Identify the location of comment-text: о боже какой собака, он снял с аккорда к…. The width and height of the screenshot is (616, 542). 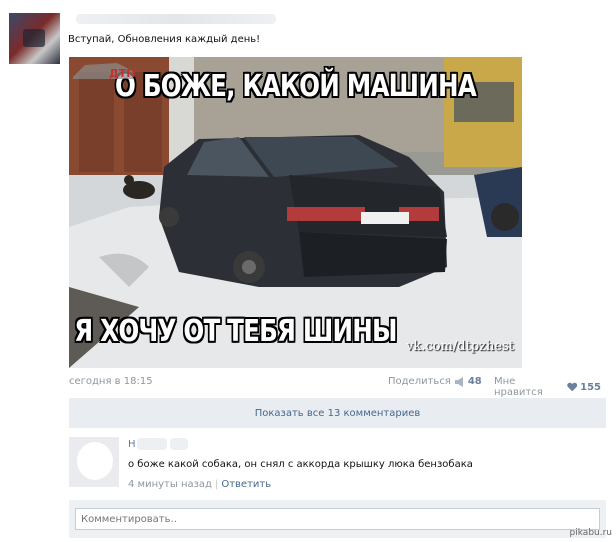
(300, 464).